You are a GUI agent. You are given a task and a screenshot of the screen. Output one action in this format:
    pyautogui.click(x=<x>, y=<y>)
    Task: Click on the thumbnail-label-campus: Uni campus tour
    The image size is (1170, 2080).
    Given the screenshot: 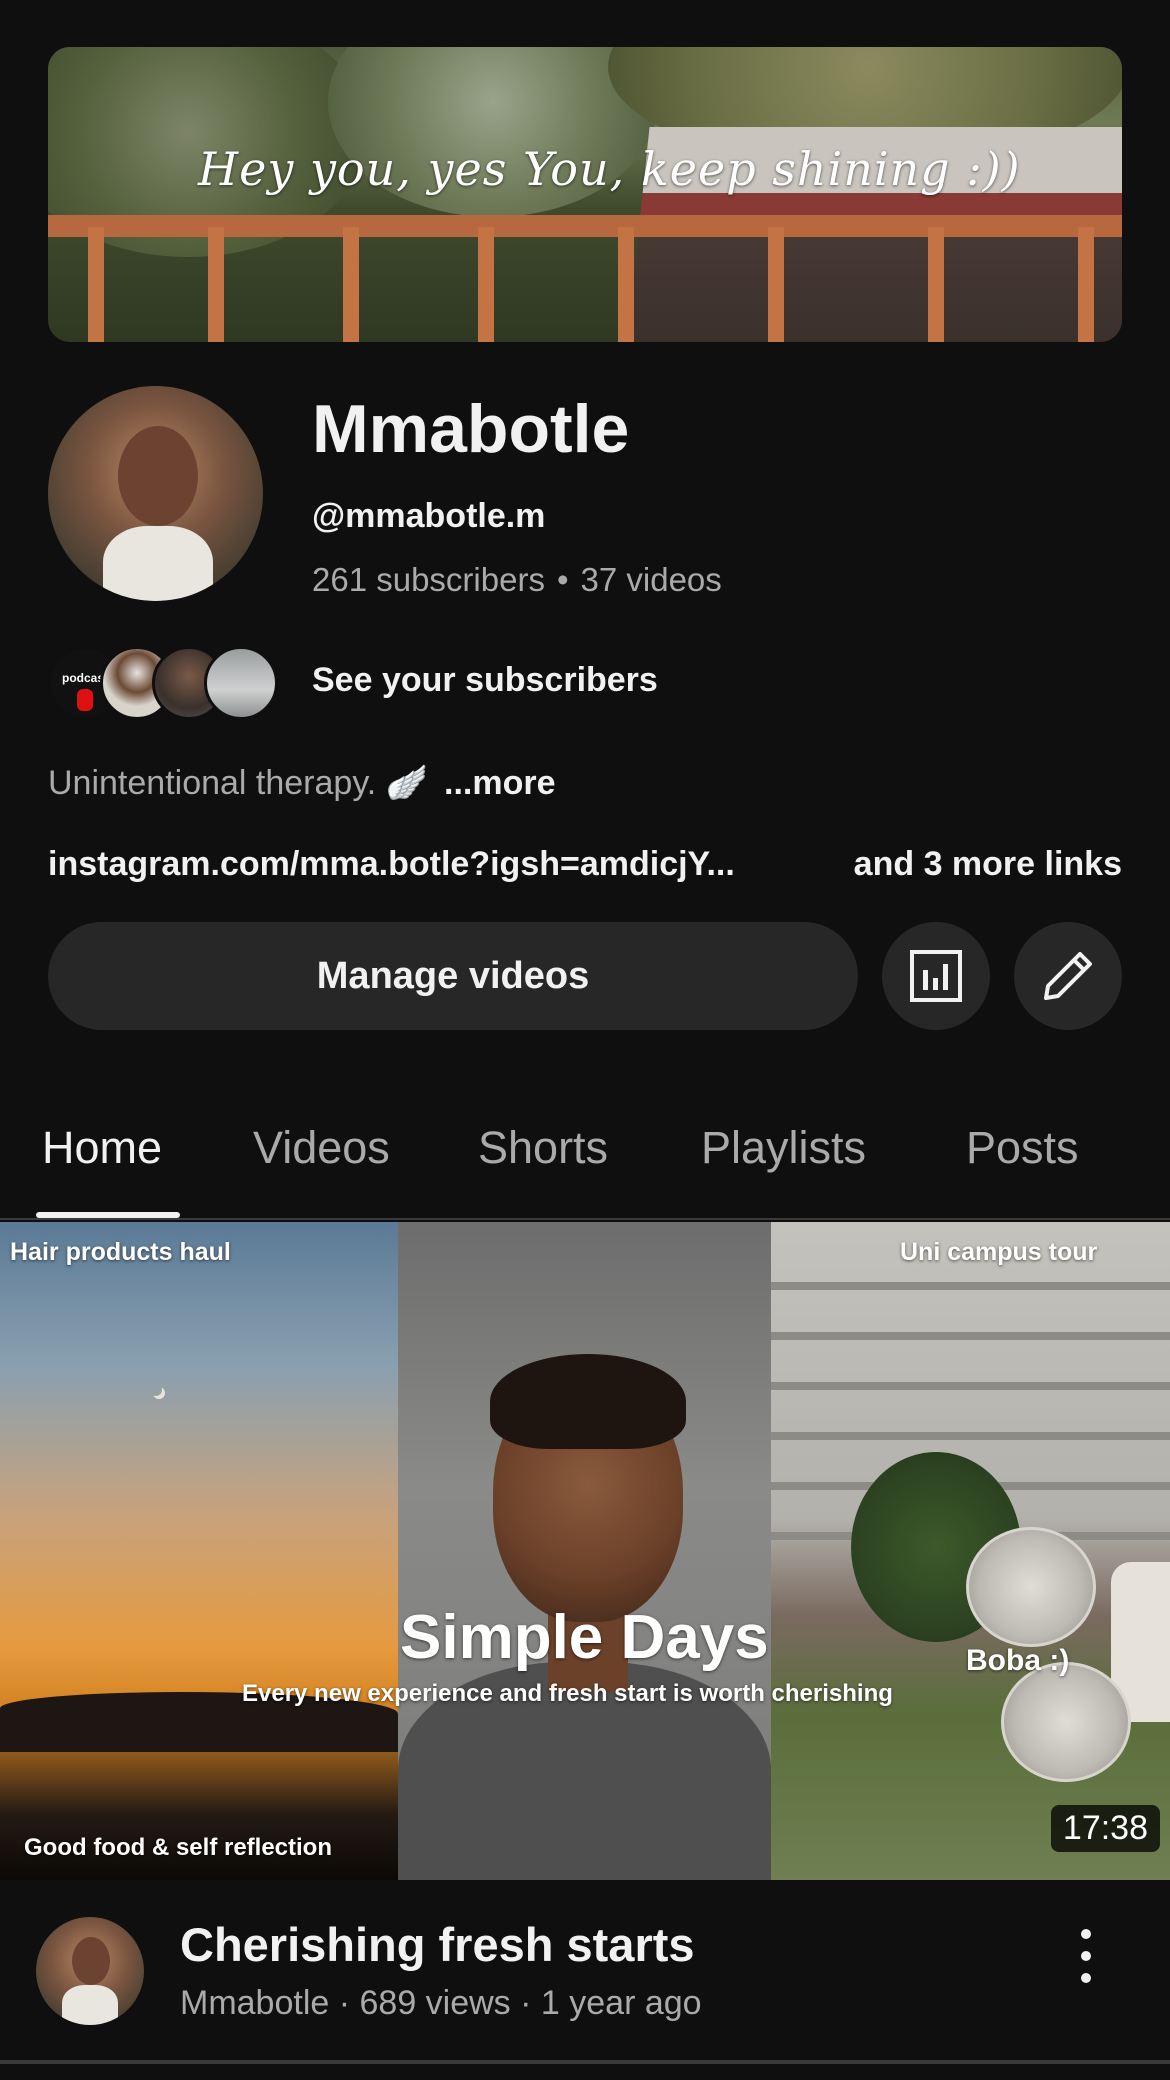 What is the action you would take?
    pyautogui.click(x=999, y=1252)
    